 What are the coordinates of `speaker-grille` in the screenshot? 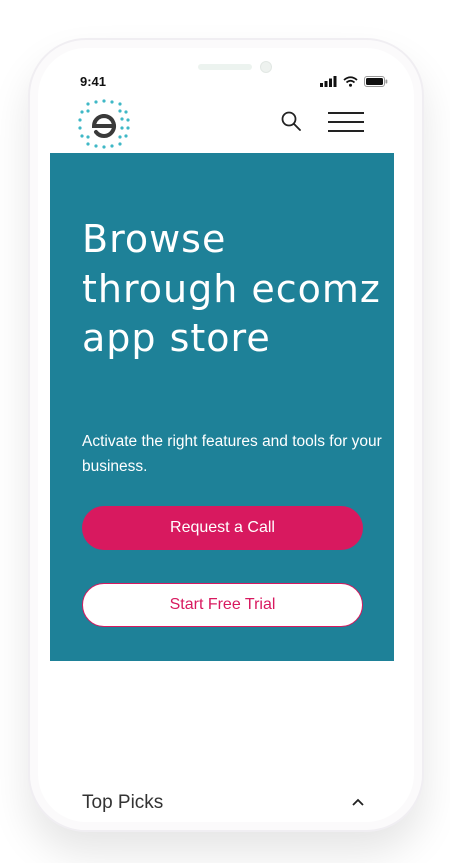 It's located at (225, 67).